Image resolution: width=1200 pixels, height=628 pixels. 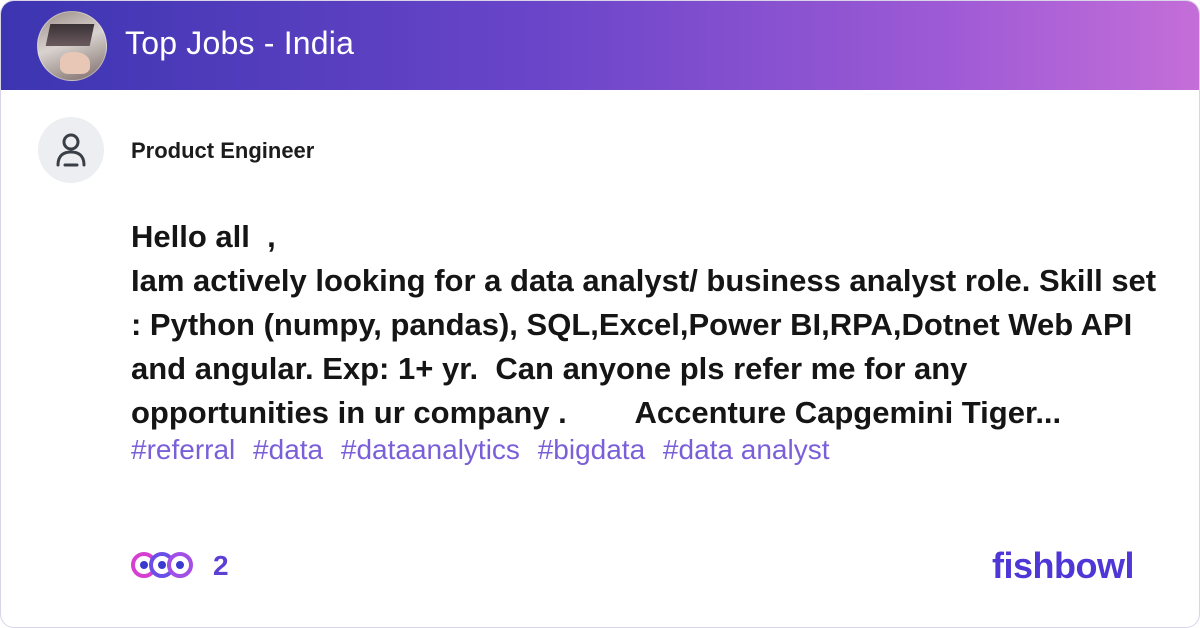 I want to click on hashtag: #referral, so click(x=183, y=449).